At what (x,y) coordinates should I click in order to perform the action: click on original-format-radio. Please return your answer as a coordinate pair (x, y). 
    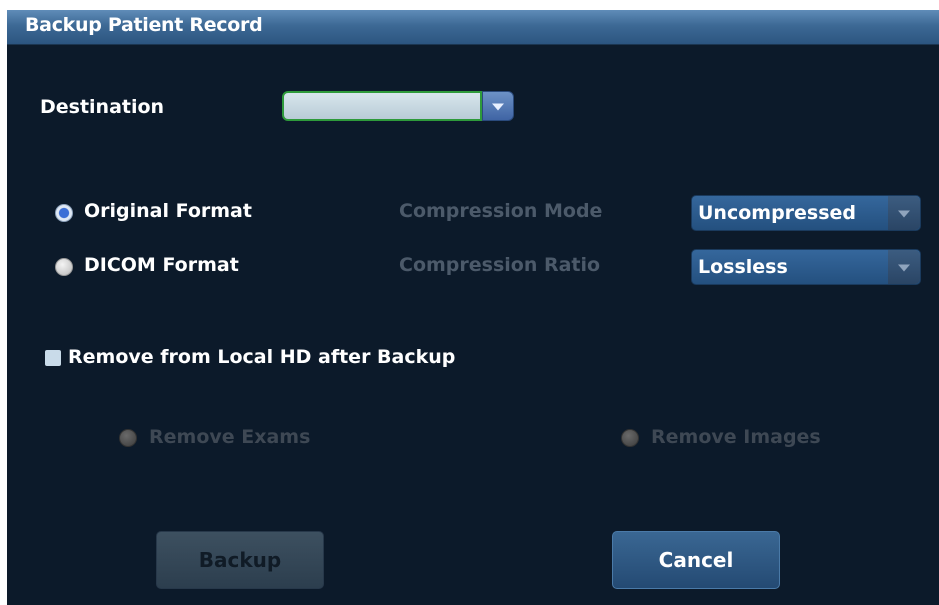
    Looking at the image, I should click on (64, 213).